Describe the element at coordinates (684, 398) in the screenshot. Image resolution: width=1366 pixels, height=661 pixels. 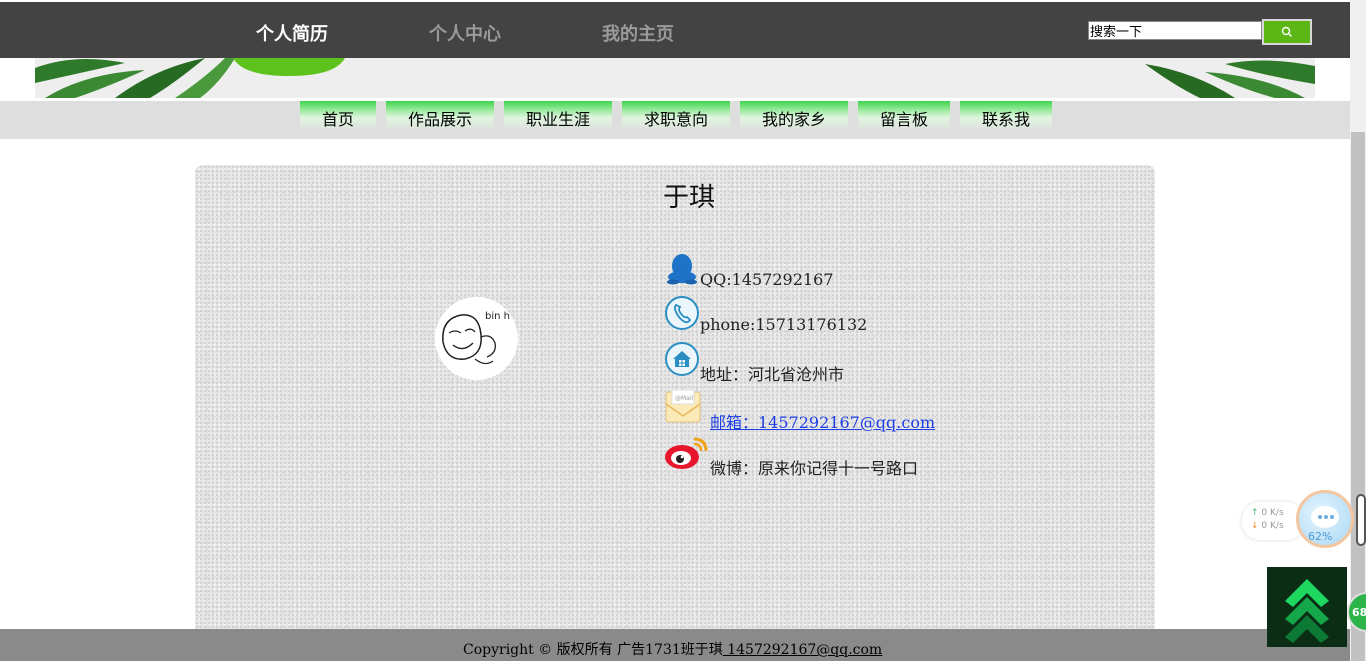
I see `svg-text: @Mail` at that location.